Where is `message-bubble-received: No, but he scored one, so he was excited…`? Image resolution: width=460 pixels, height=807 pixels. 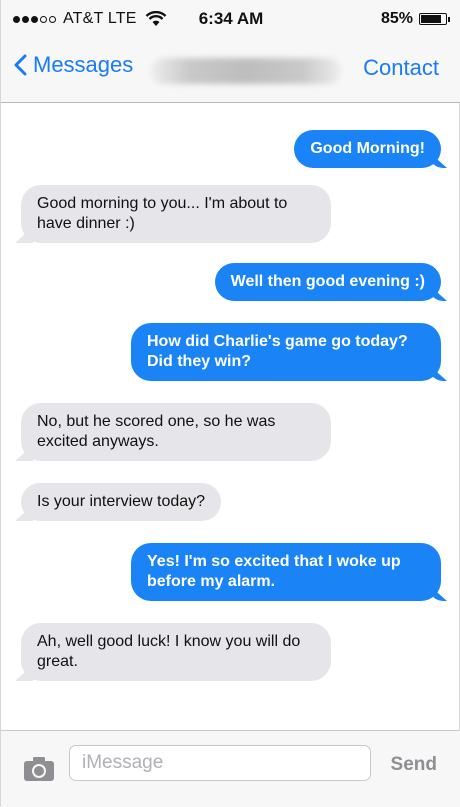 message-bubble-received: No, but he scored one, so he was excited… is located at coordinates (176, 432).